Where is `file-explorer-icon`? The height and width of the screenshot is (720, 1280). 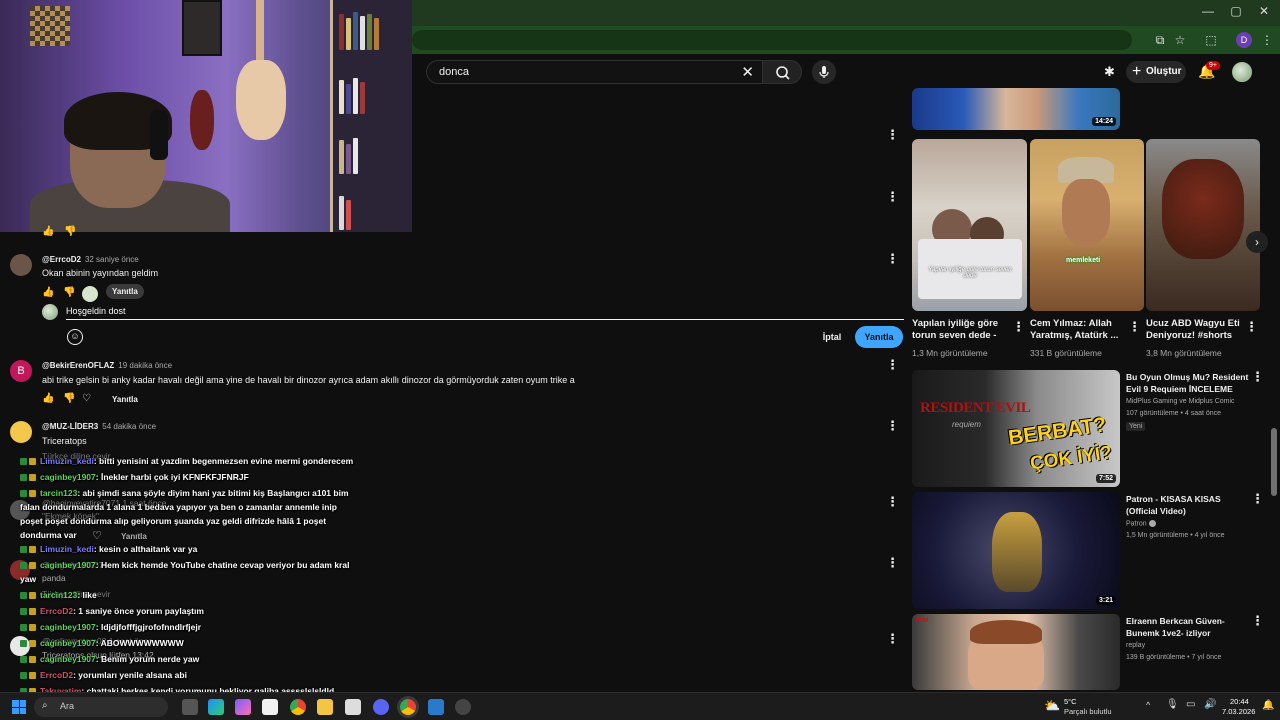 file-explorer-icon is located at coordinates (325, 707).